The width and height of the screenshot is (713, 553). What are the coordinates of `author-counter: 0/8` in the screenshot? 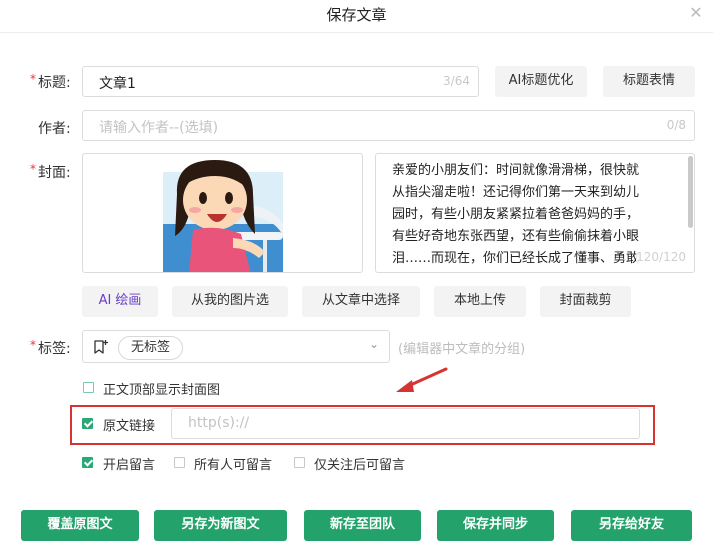 It's located at (676, 125).